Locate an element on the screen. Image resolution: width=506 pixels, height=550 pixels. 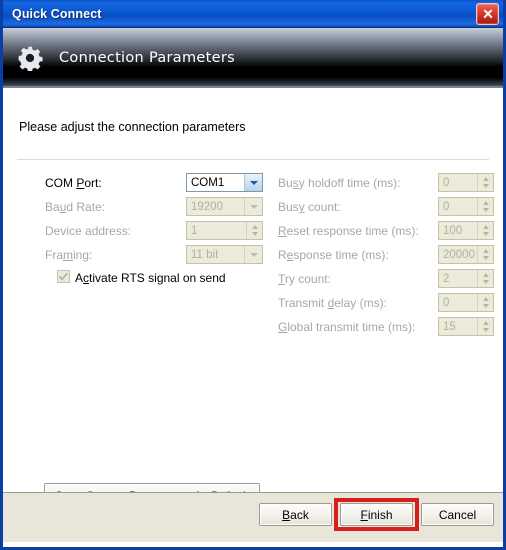
field-value: 1 is located at coordinates (194, 230).